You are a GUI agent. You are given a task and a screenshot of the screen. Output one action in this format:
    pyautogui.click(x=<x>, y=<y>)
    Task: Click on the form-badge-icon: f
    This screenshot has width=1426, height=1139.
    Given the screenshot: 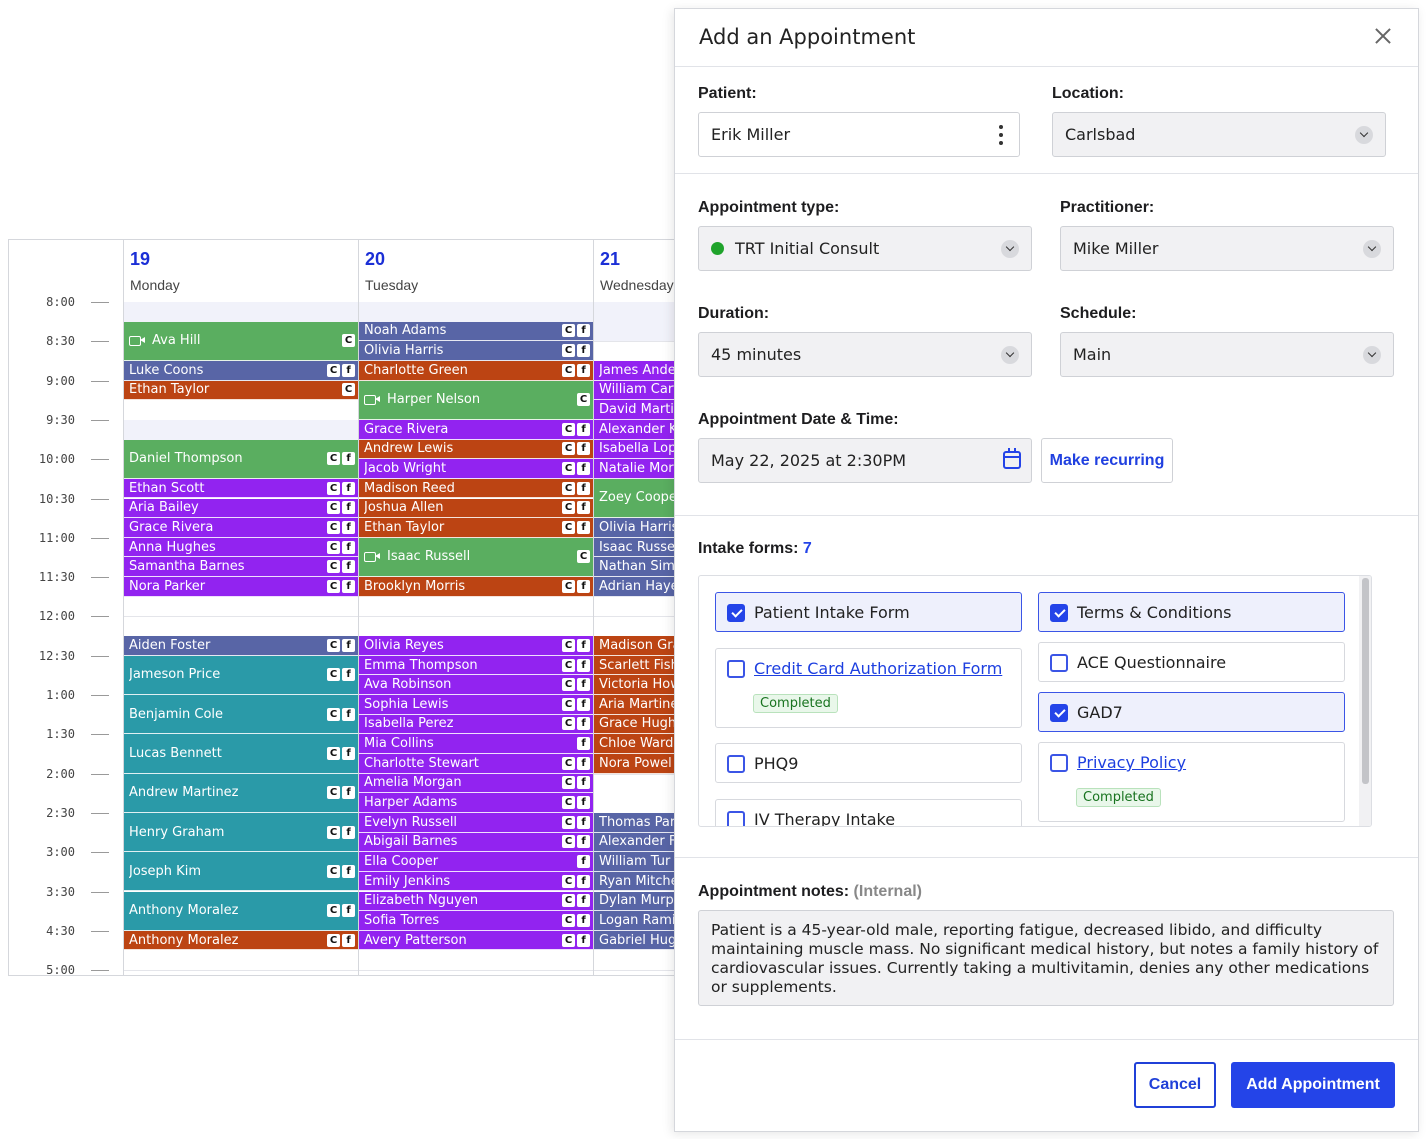 What is the action you would take?
    pyautogui.click(x=583, y=842)
    